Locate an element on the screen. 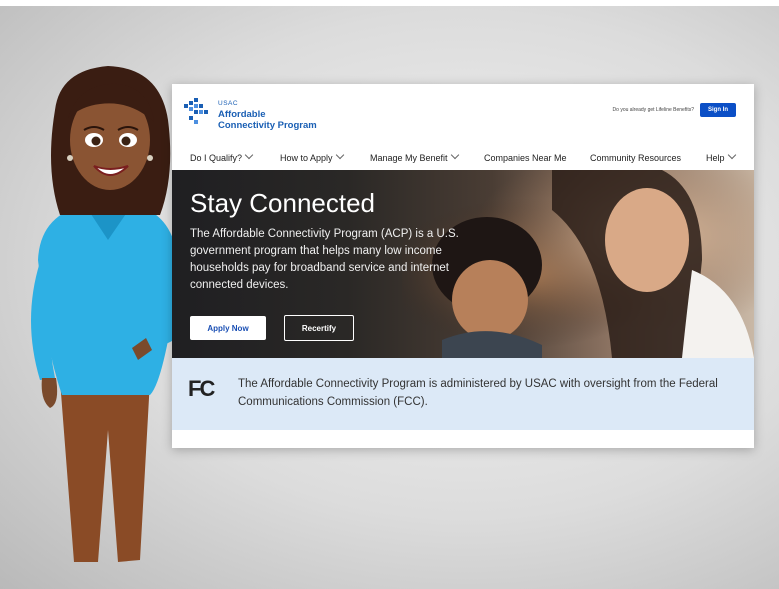 The image size is (779, 589). nav-label: Community Resources is located at coordinates (636, 158).